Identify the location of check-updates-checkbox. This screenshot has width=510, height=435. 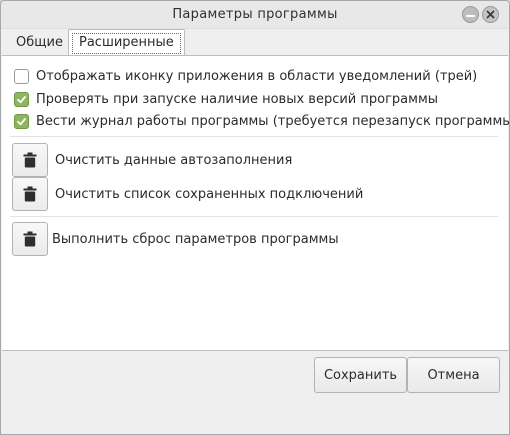
(21, 99).